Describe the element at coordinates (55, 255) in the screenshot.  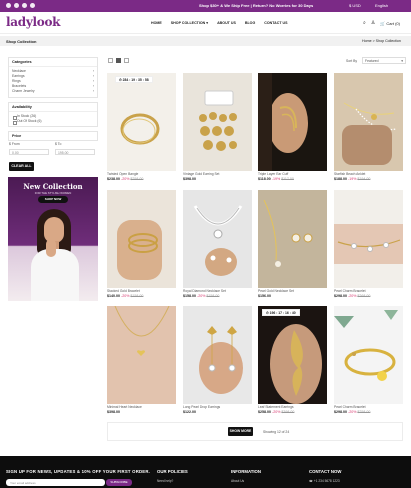
I see `model-image` at that location.